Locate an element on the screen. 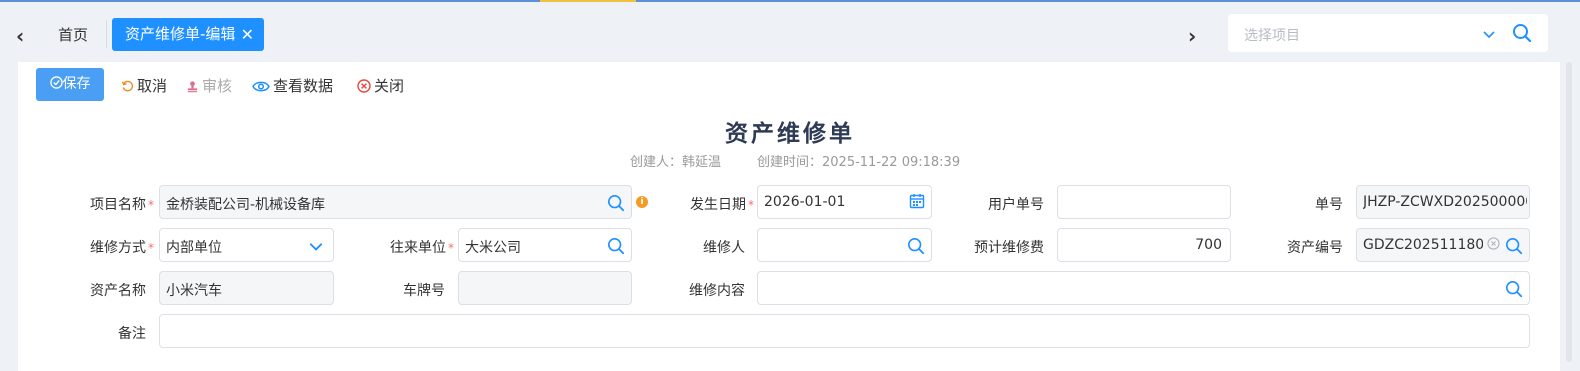 Image resolution: width=1580 pixels, height=371 pixels. undo-icon is located at coordinates (127, 86).